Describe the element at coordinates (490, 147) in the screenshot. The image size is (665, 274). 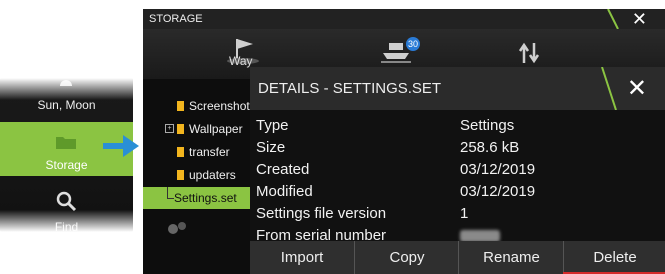
I see `detail-value: 258.6 kB` at that location.